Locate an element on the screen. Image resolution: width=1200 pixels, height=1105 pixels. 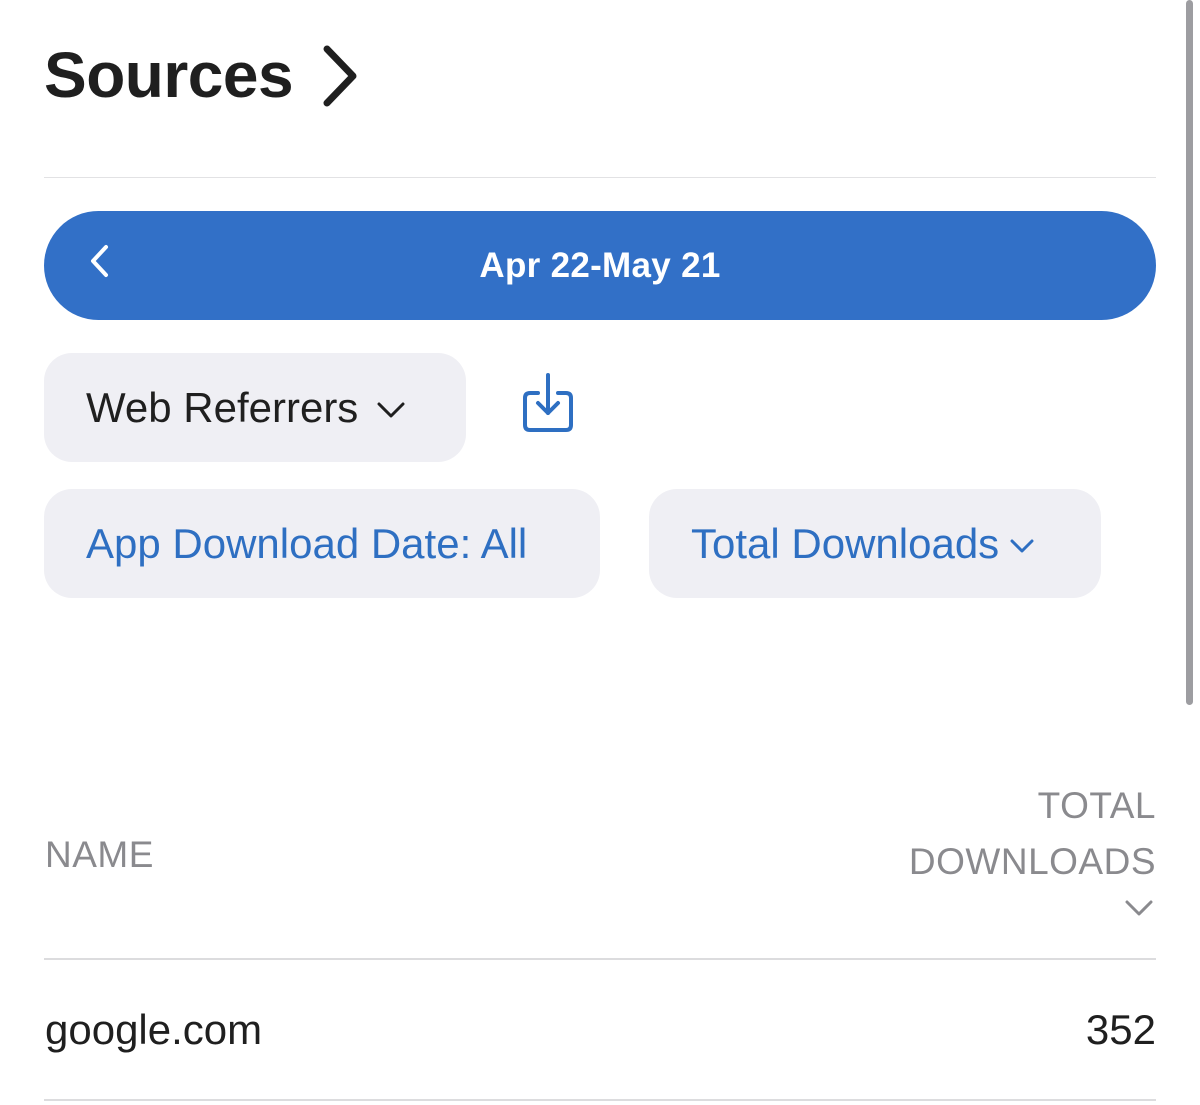
source-type-dropdown: Web Referrers is located at coordinates (255, 407).